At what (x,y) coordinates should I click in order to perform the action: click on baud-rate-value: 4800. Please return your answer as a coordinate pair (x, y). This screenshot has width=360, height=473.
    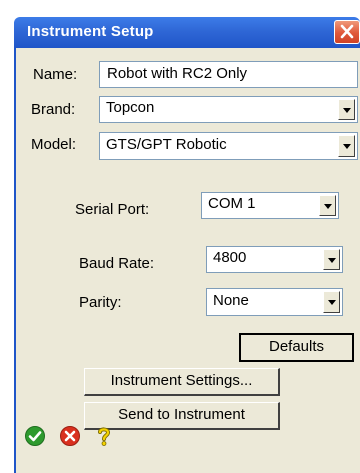
    Looking at the image, I should click on (230, 257).